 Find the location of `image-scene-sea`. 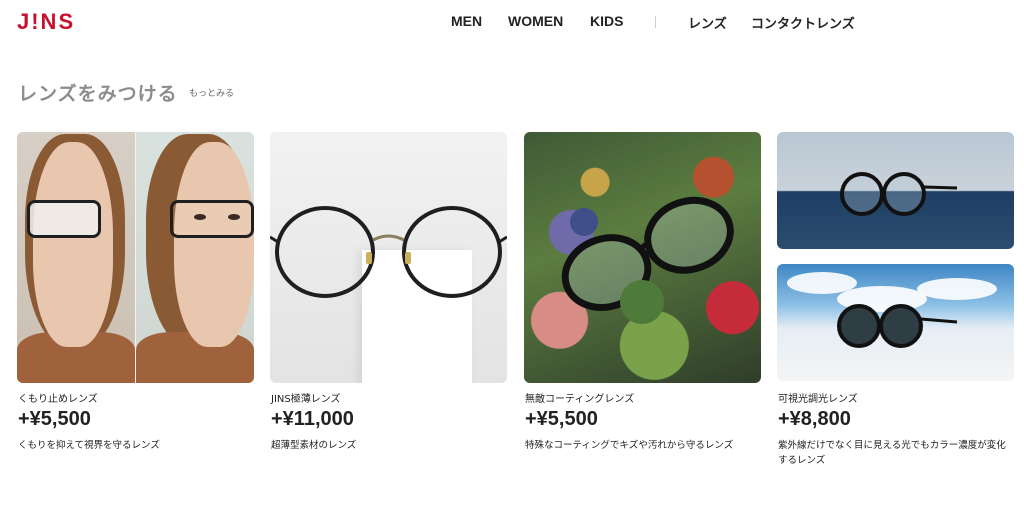

image-scene-sea is located at coordinates (895, 190).